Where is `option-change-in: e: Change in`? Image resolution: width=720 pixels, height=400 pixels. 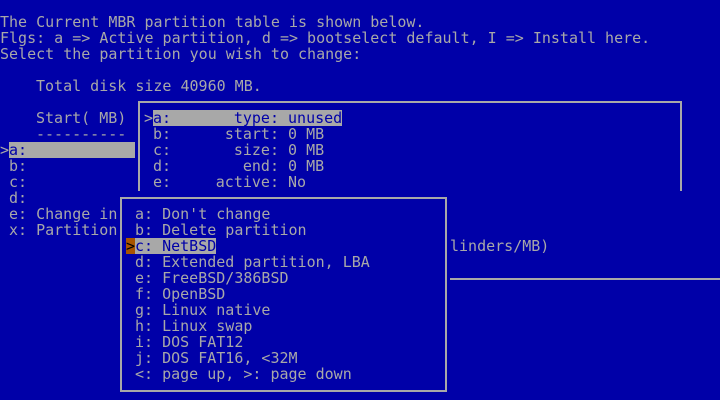 option-change-in: e: Change in is located at coordinates (63, 214).